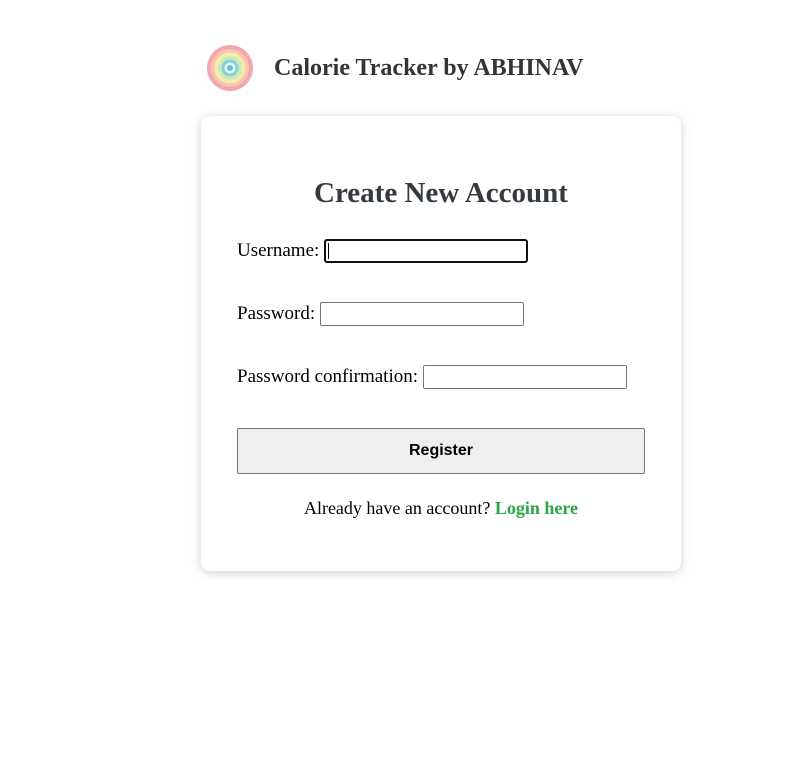 The height and width of the screenshot is (772, 802). I want to click on password-row: Password:, so click(381, 314).